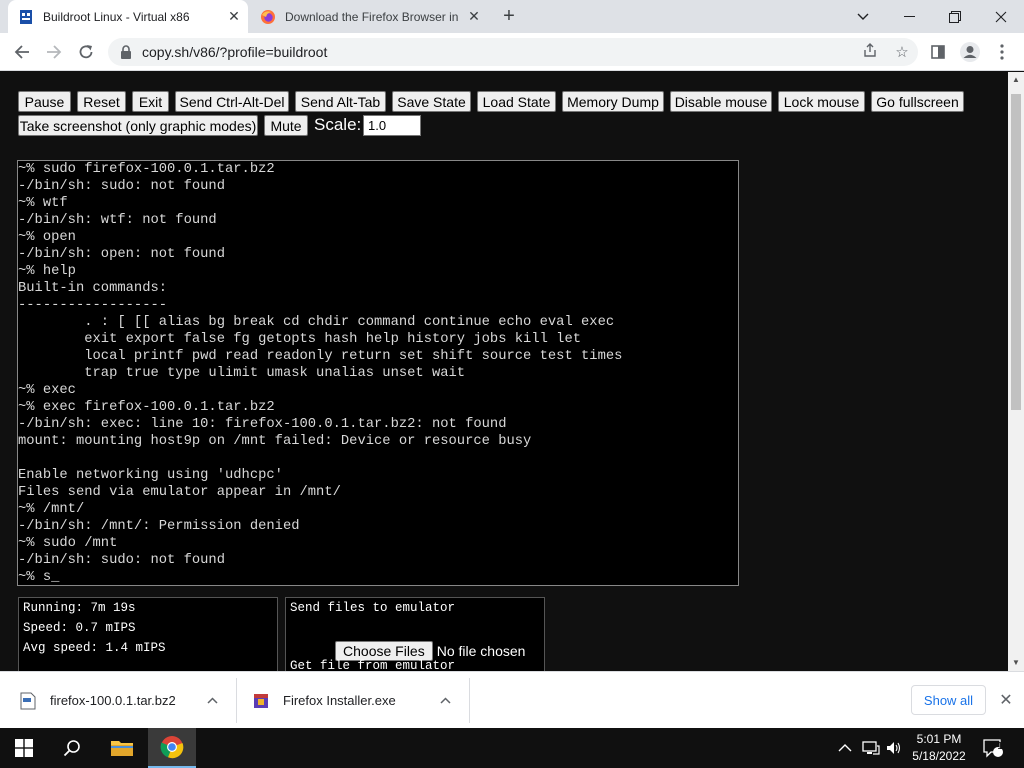  Describe the element at coordinates (101, 101) in the screenshot. I see `reset-button: Reset` at that location.